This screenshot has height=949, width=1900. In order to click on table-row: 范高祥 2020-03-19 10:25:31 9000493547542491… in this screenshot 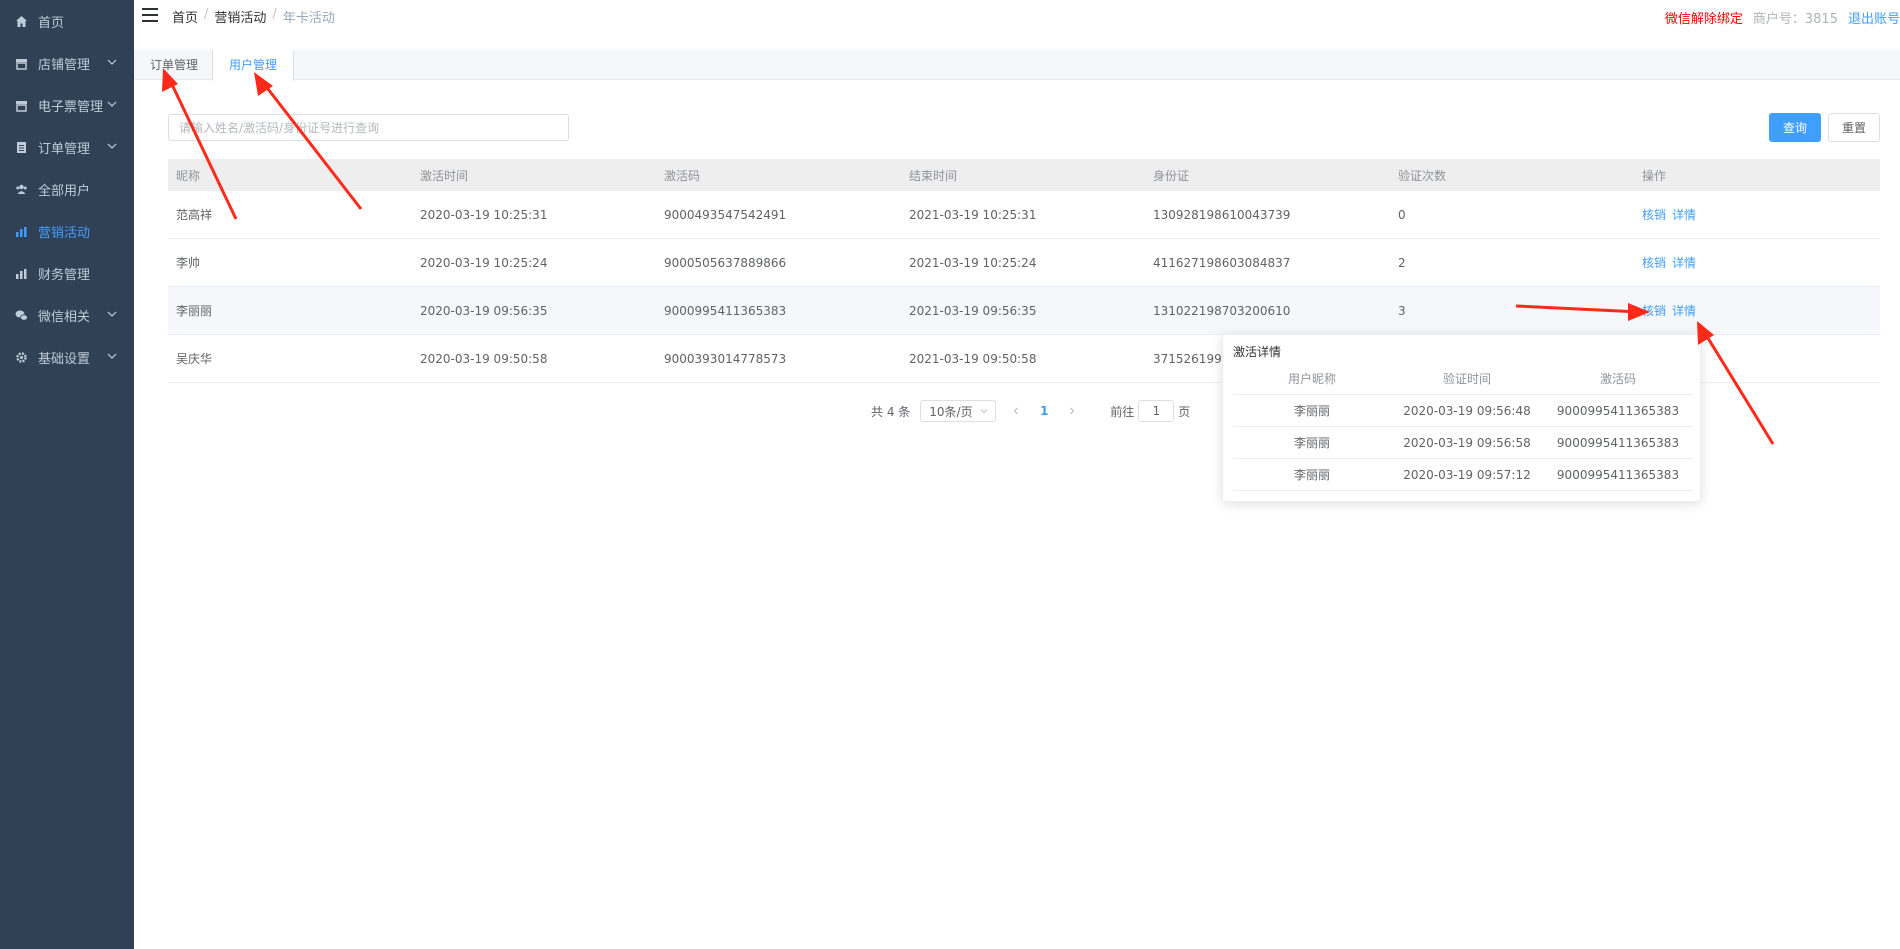, I will do `click(1024, 215)`.